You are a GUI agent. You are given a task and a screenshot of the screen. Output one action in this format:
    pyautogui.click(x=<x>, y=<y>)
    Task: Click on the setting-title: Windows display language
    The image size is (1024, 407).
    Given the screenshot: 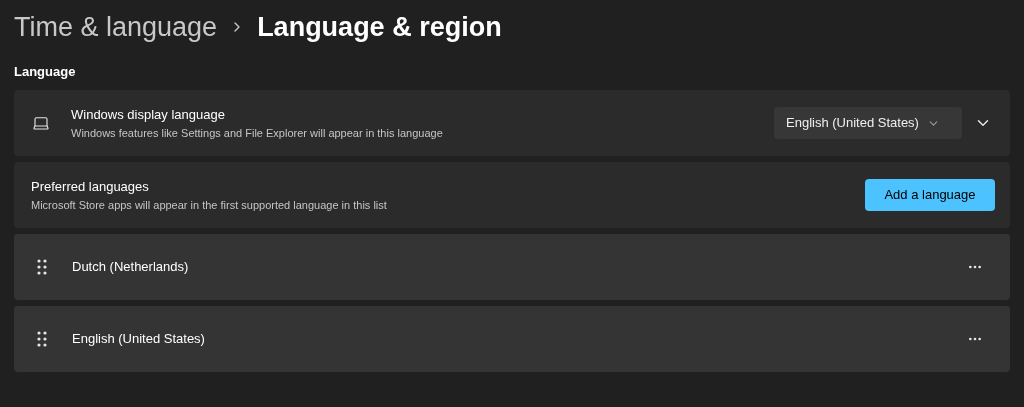 What is the action you would take?
    pyautogui.click(x=148, y=115)
    